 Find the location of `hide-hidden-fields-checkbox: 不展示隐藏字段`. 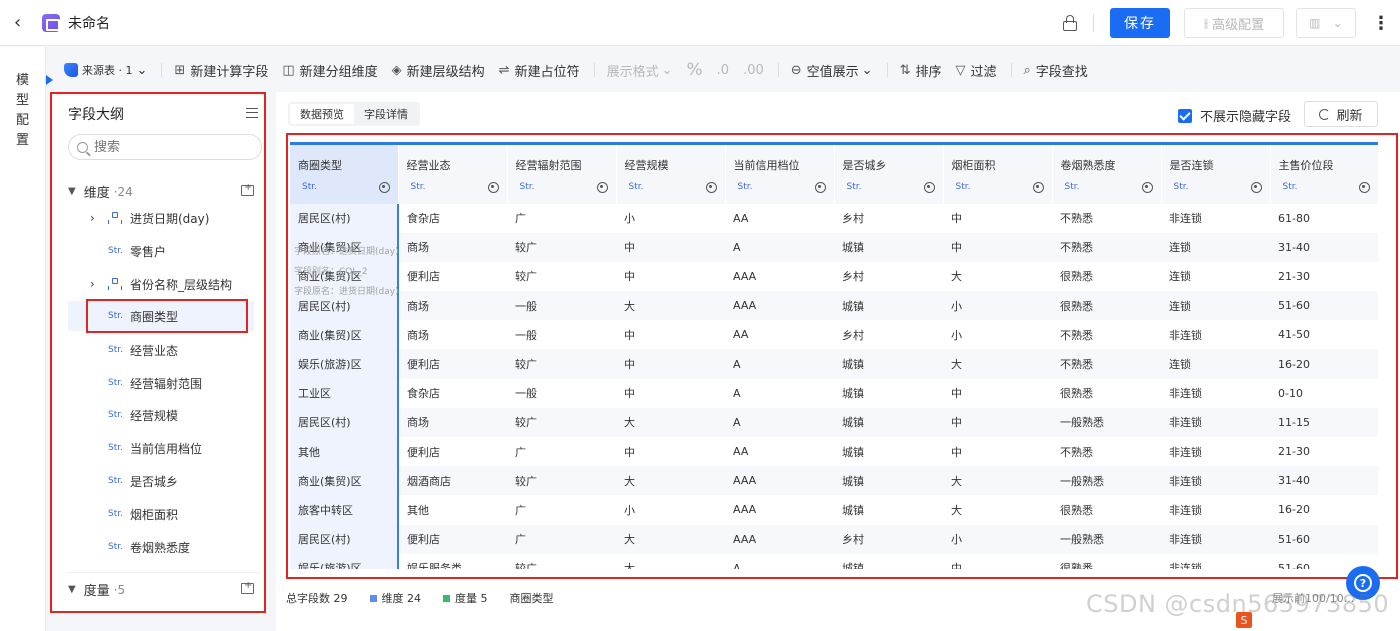

hide-hidden-fields-checkbox: 不展示隐藏字段 is located at coordinates (1234, 115).